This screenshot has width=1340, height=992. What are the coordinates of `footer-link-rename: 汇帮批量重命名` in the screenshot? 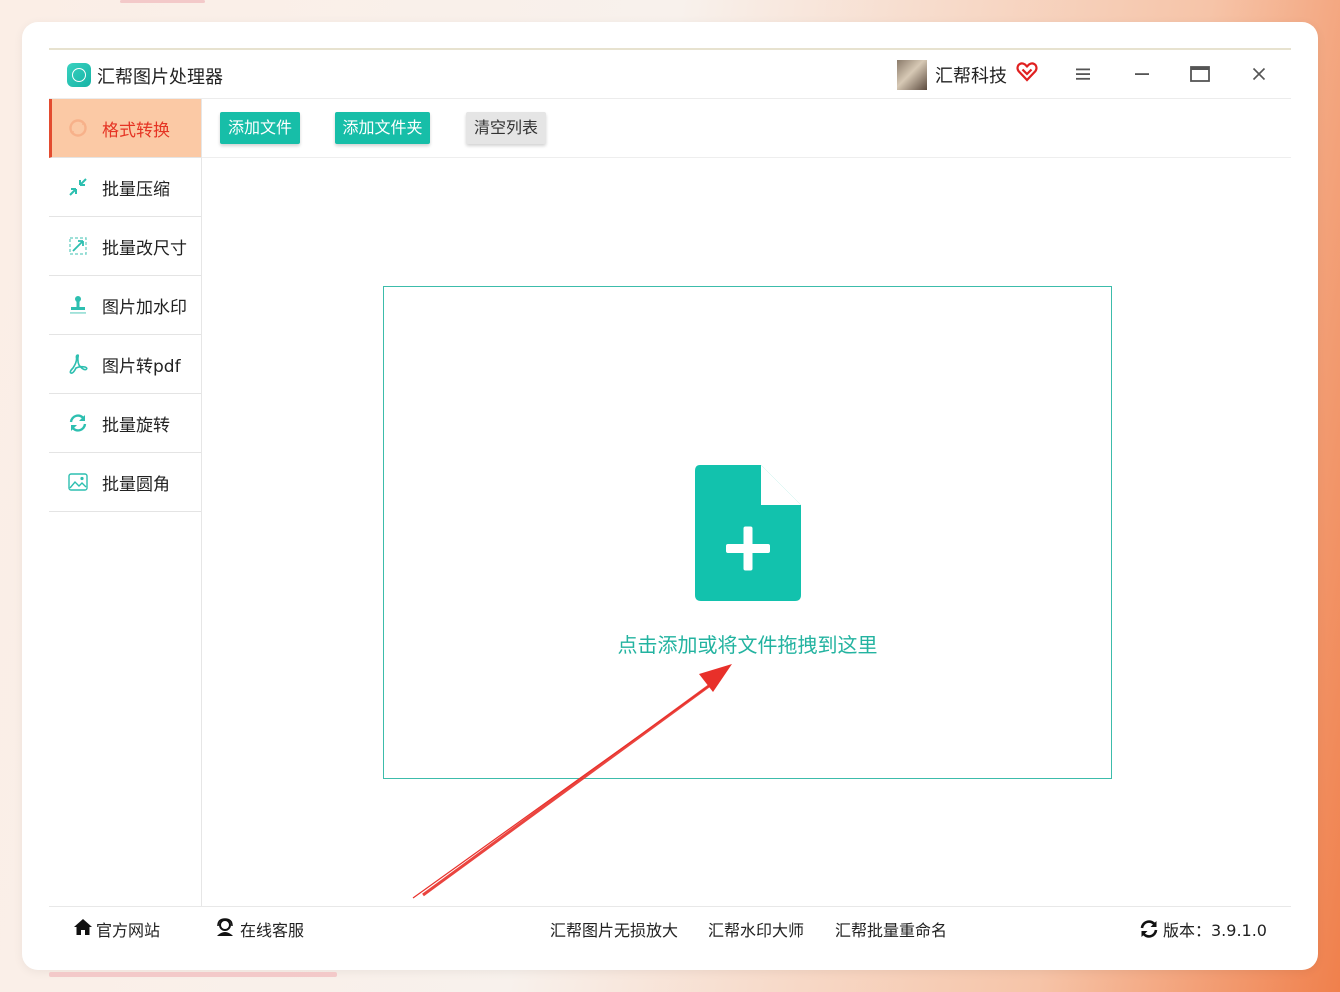 It's located at (891, 929).